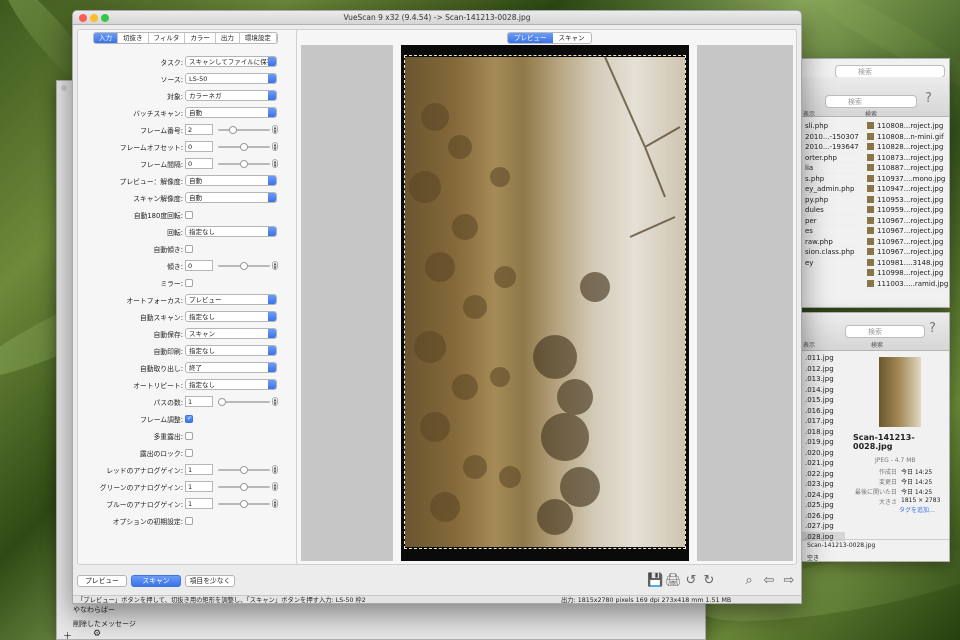  I want to click on file-list-item: .015.jpg, so click(823, 400).